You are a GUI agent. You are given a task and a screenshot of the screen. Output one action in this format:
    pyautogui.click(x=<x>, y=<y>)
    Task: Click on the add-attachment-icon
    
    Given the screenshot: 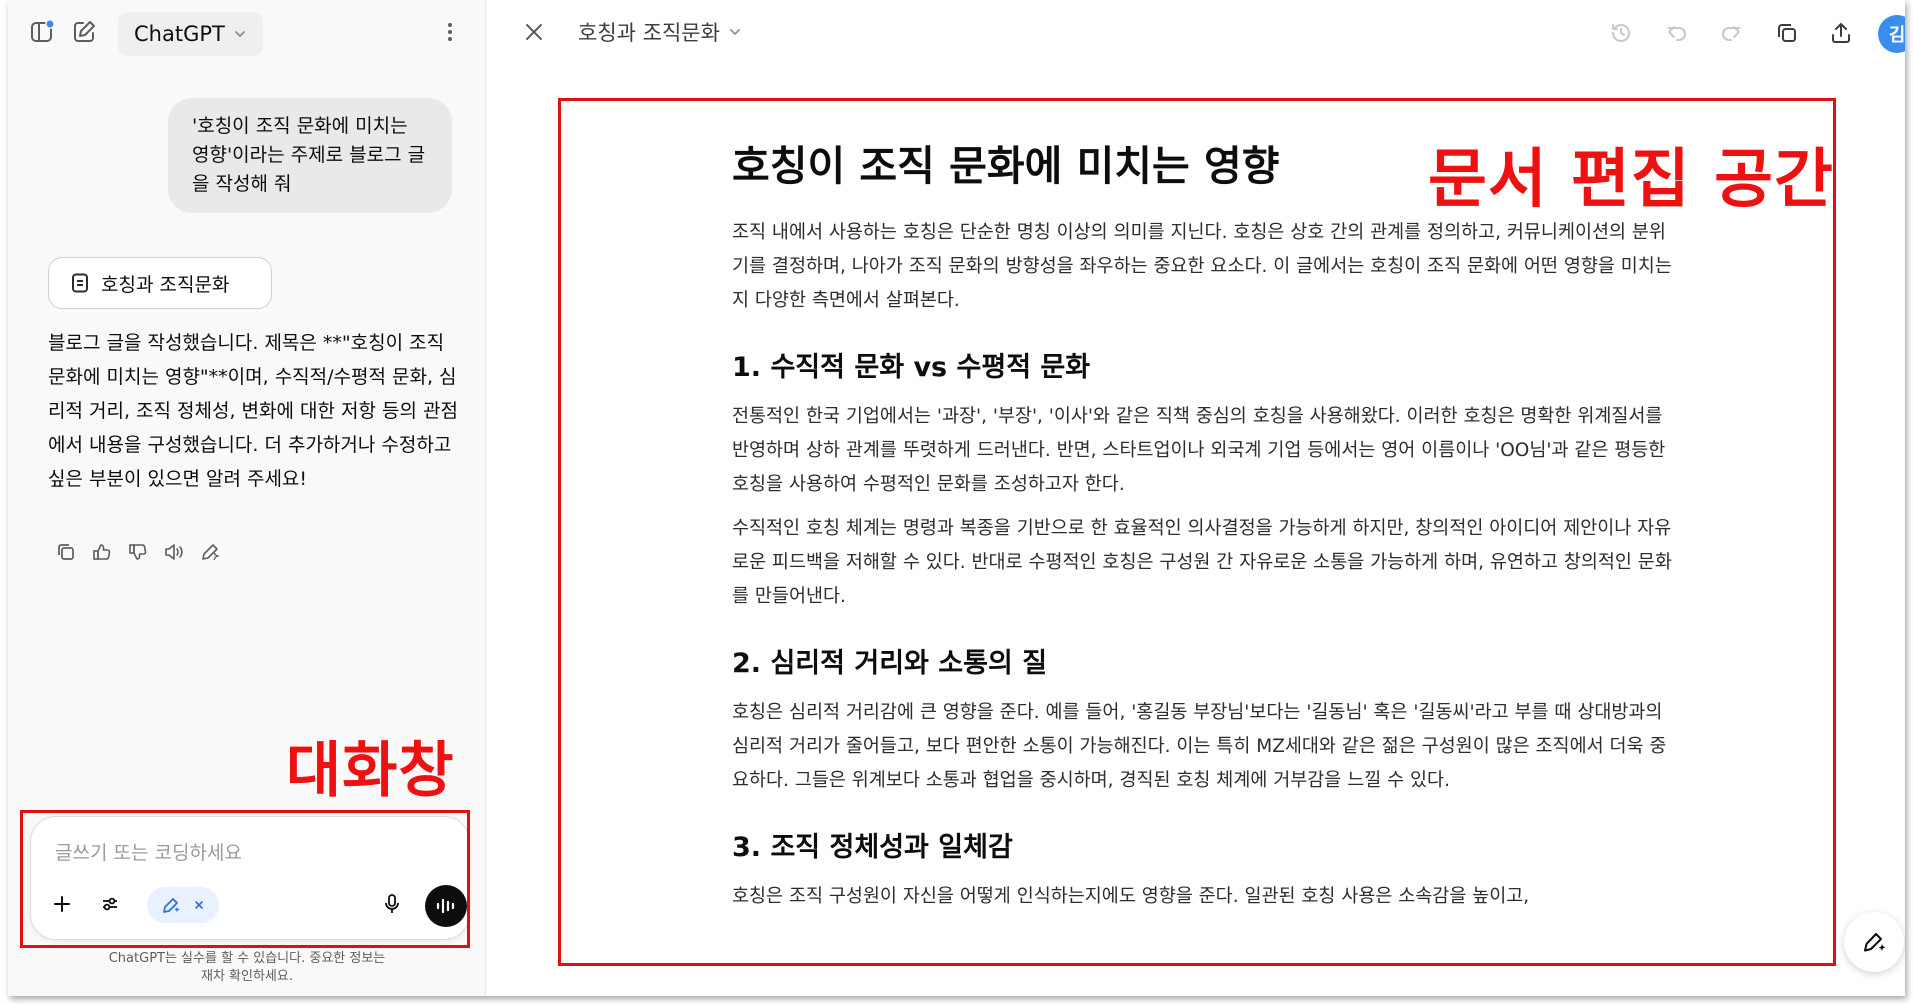 What is the action you would take?
    pyautogui.click(x=62, y=904)
    